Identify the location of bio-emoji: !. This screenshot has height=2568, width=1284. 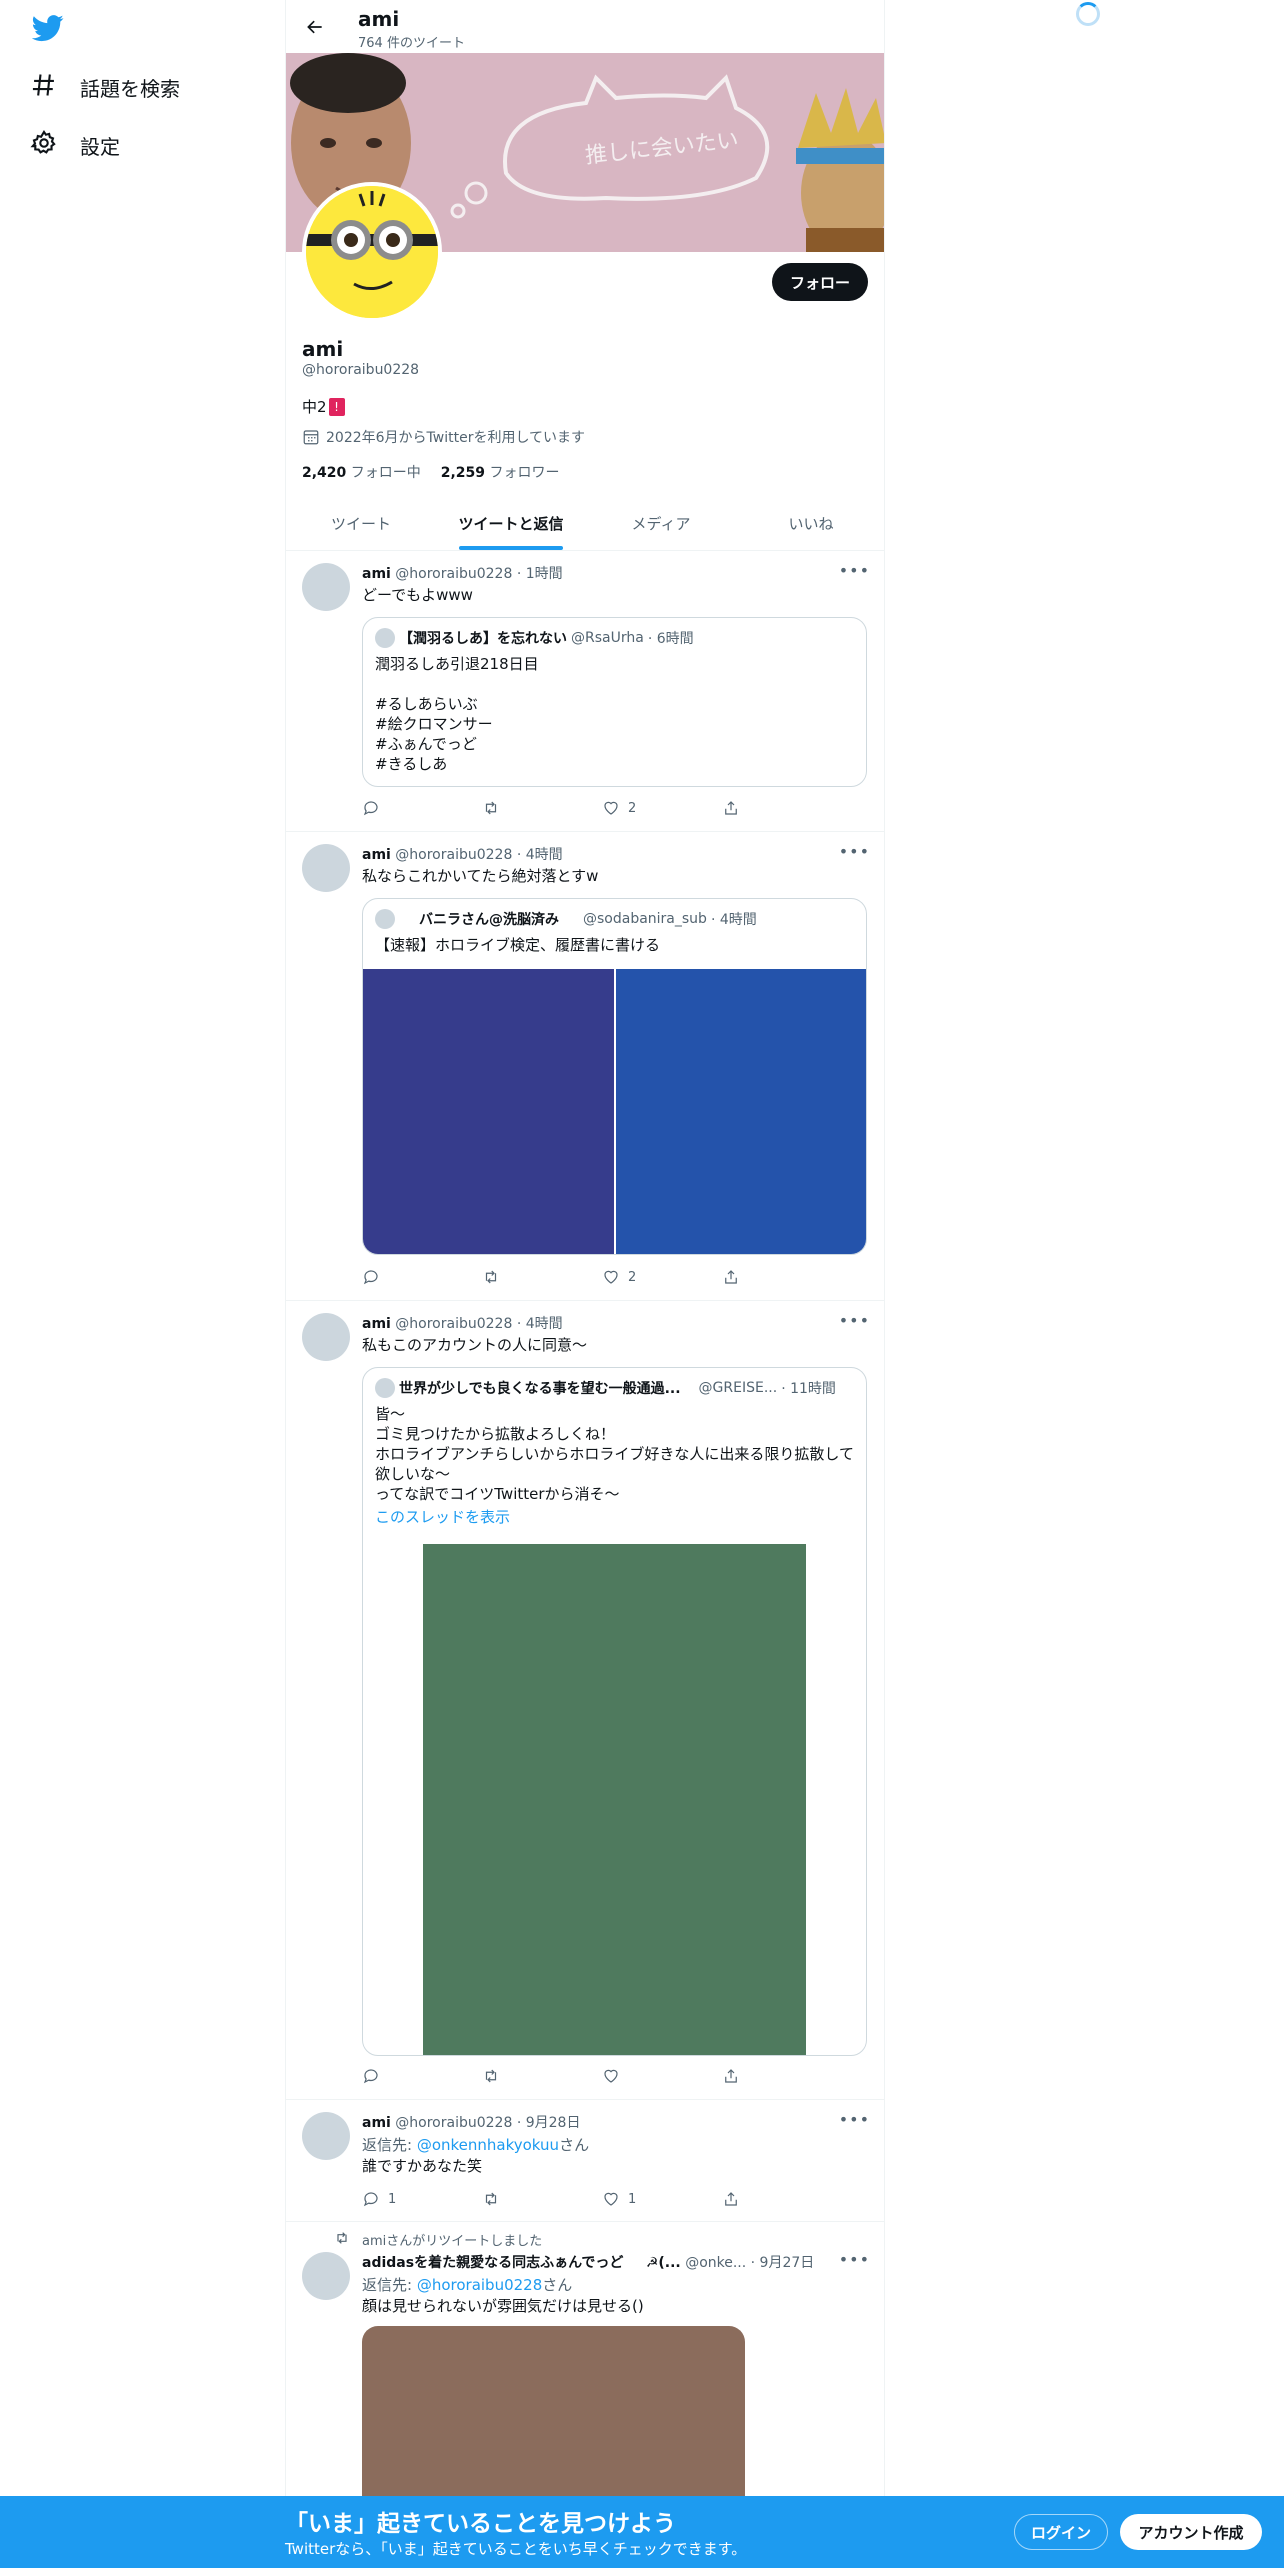
(336, 406).